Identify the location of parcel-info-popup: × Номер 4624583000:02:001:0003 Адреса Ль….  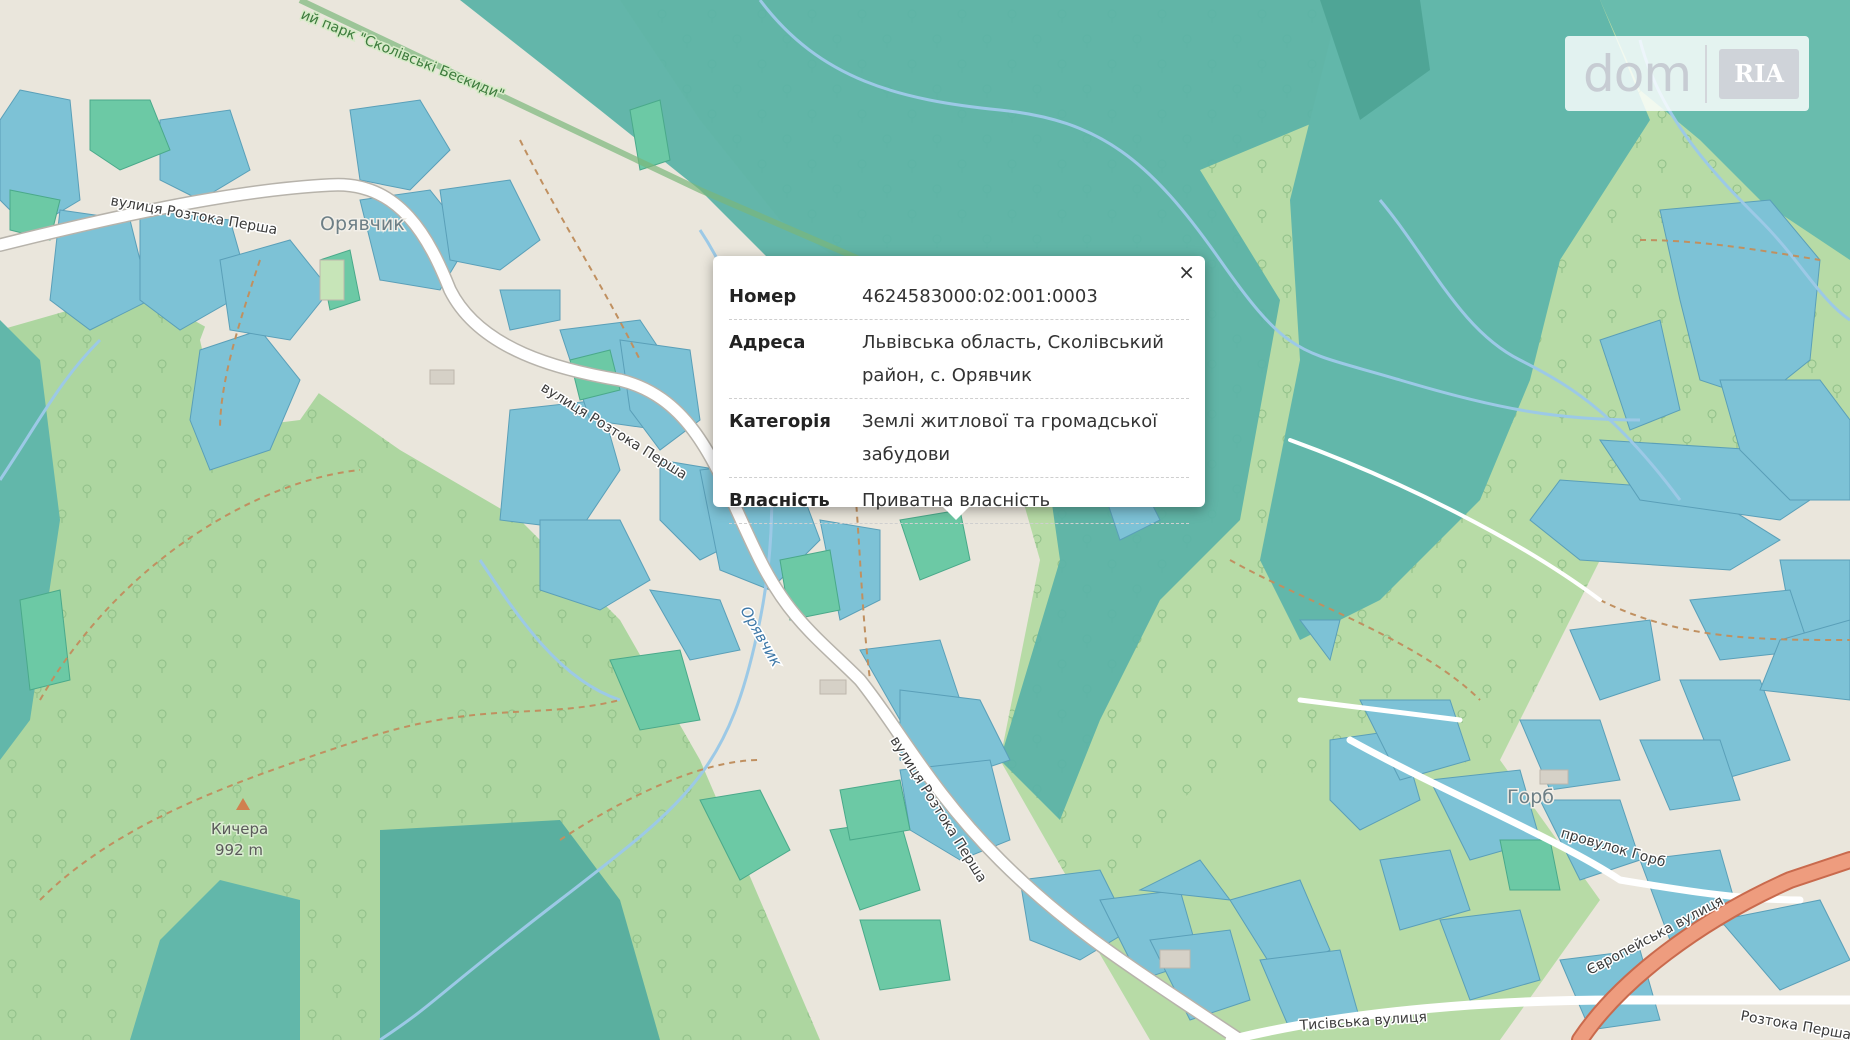
(959, 390).